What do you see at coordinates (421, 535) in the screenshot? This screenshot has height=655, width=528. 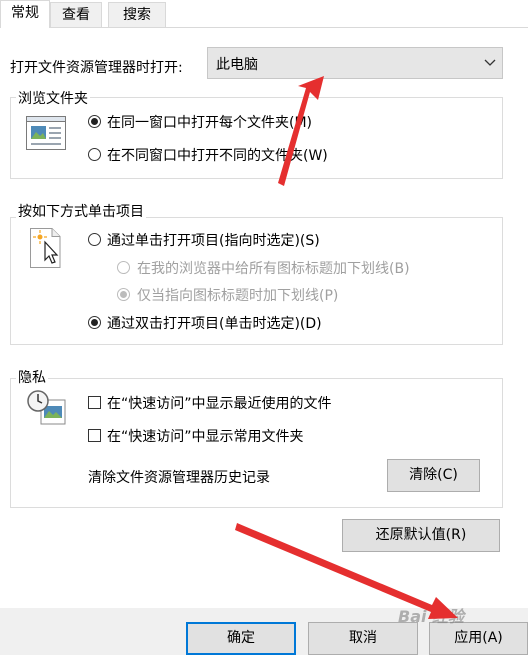 I see `restore-defaults-button: 还原默认值(R)` at bounding box center [421, 535].